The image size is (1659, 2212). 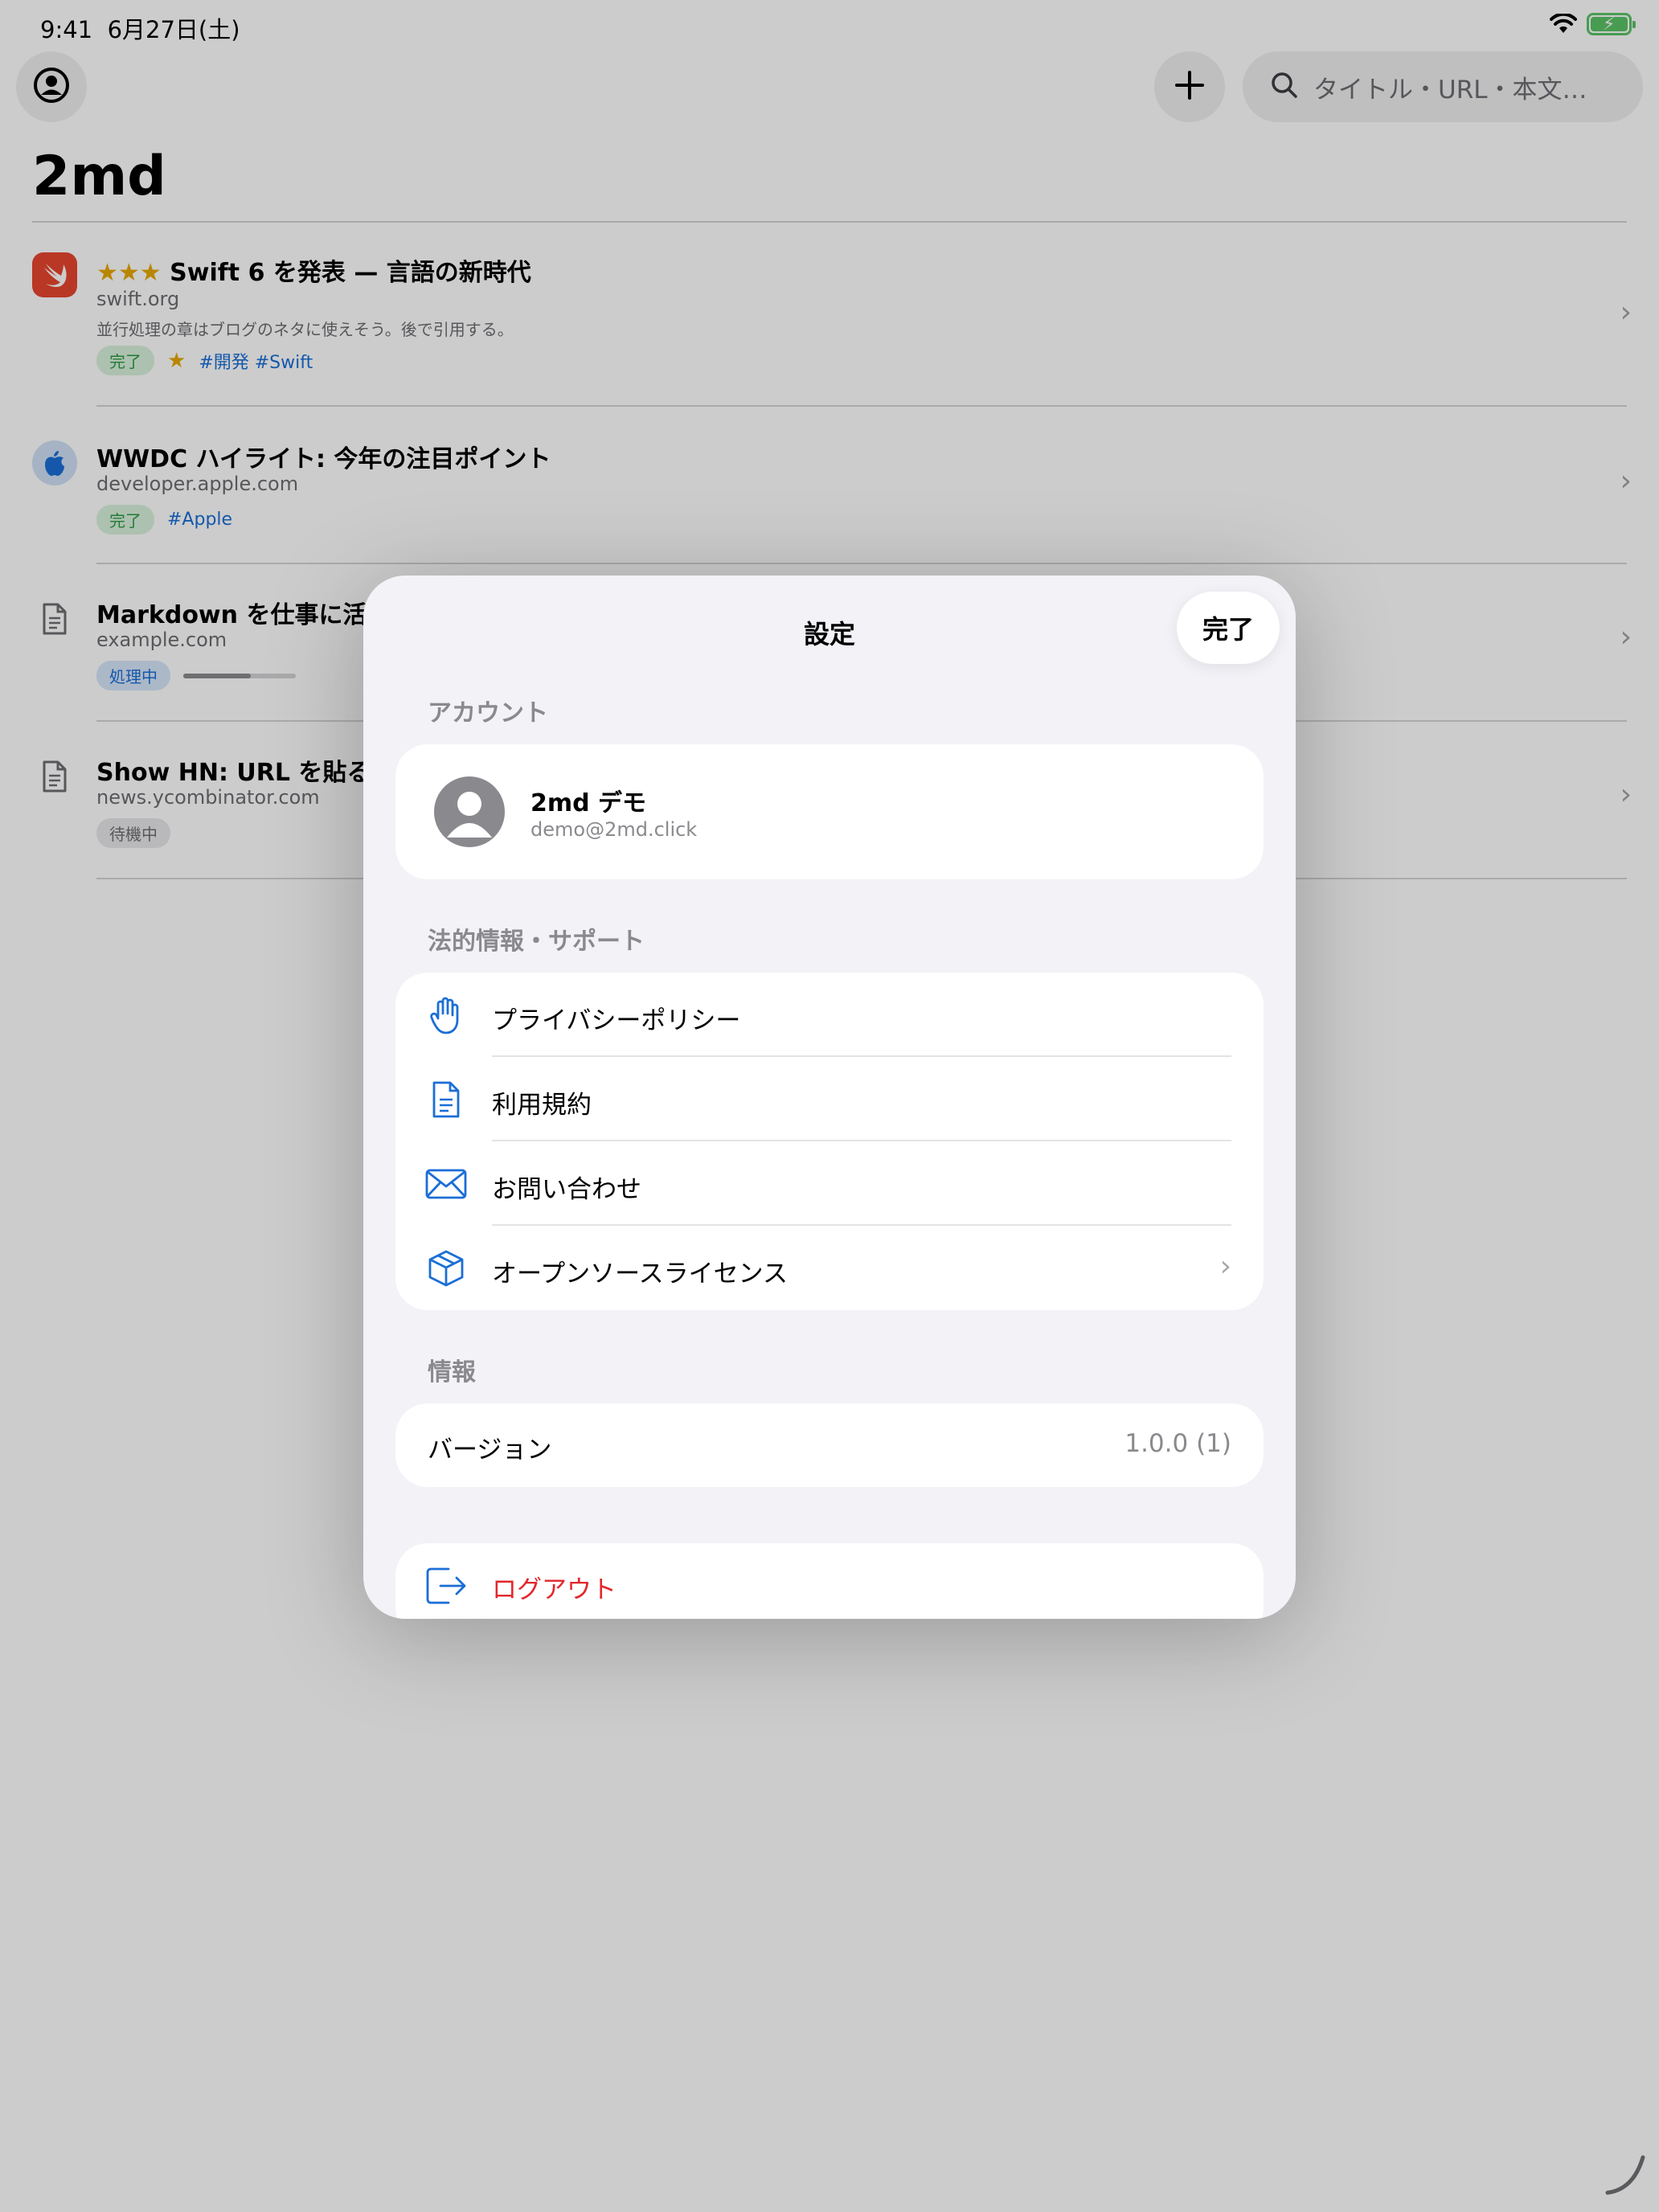 What do you see at coordinates (446, 1587) in the screenshot?
I see `logout-icon` at bounding box center [446, 1587].